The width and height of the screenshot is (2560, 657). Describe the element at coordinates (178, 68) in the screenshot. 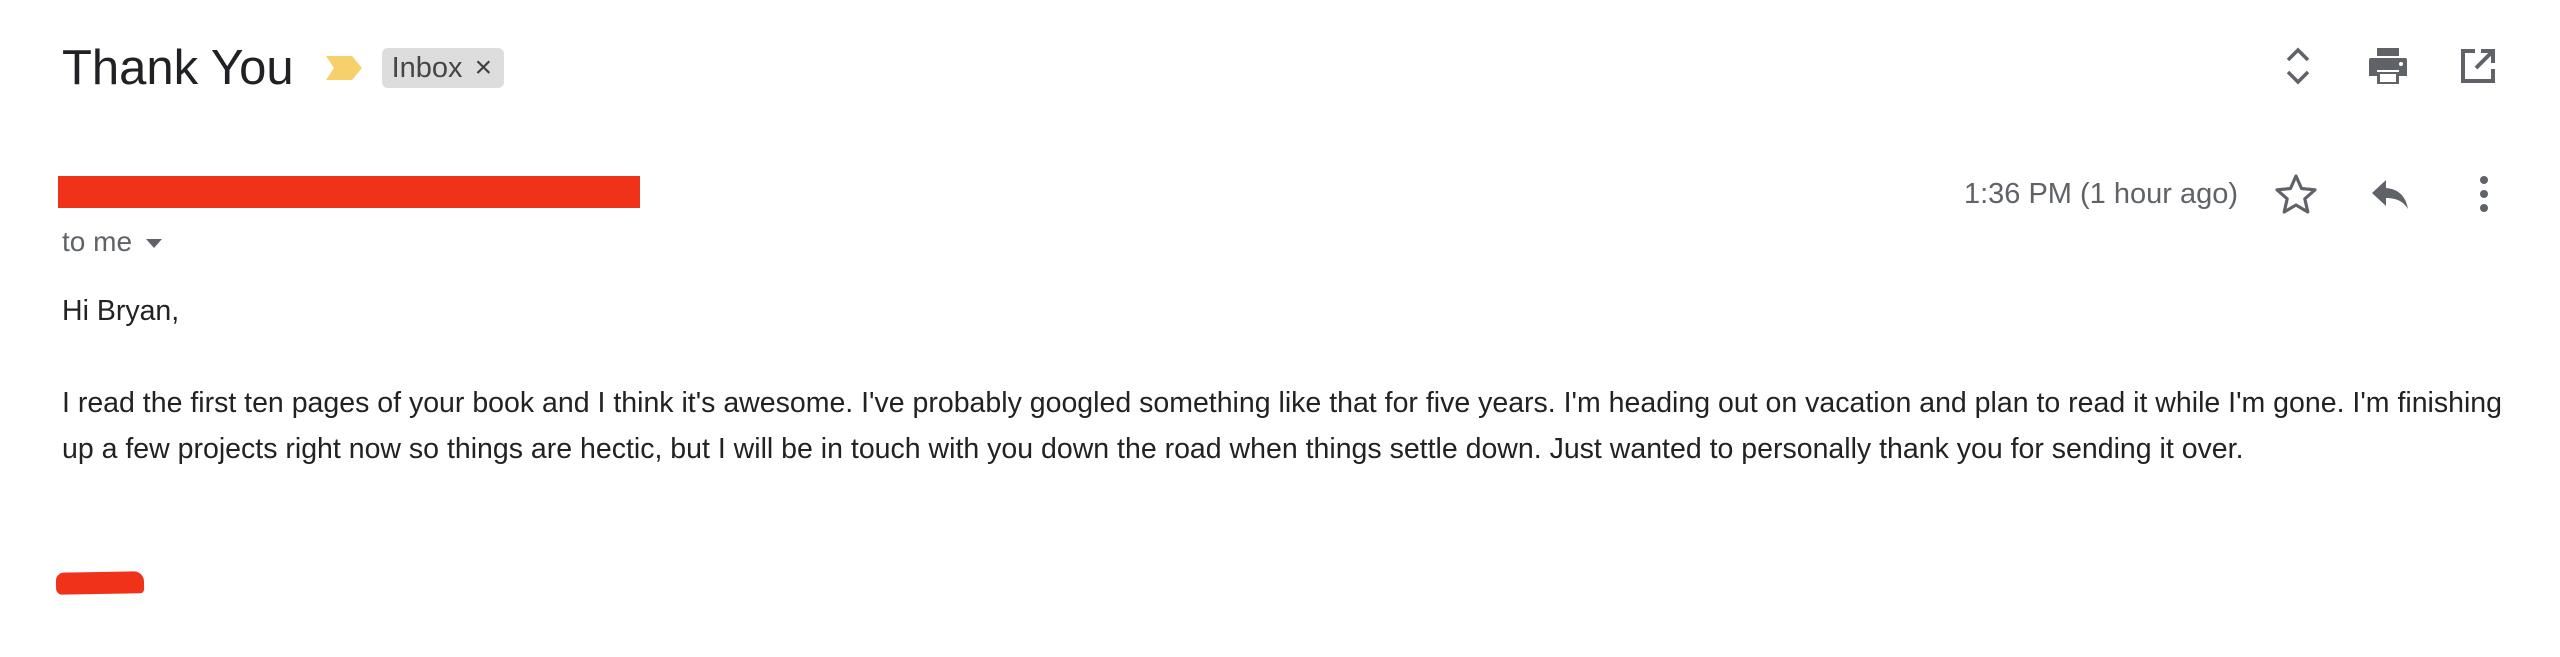

I see `email-subject: Thank You` at that location.